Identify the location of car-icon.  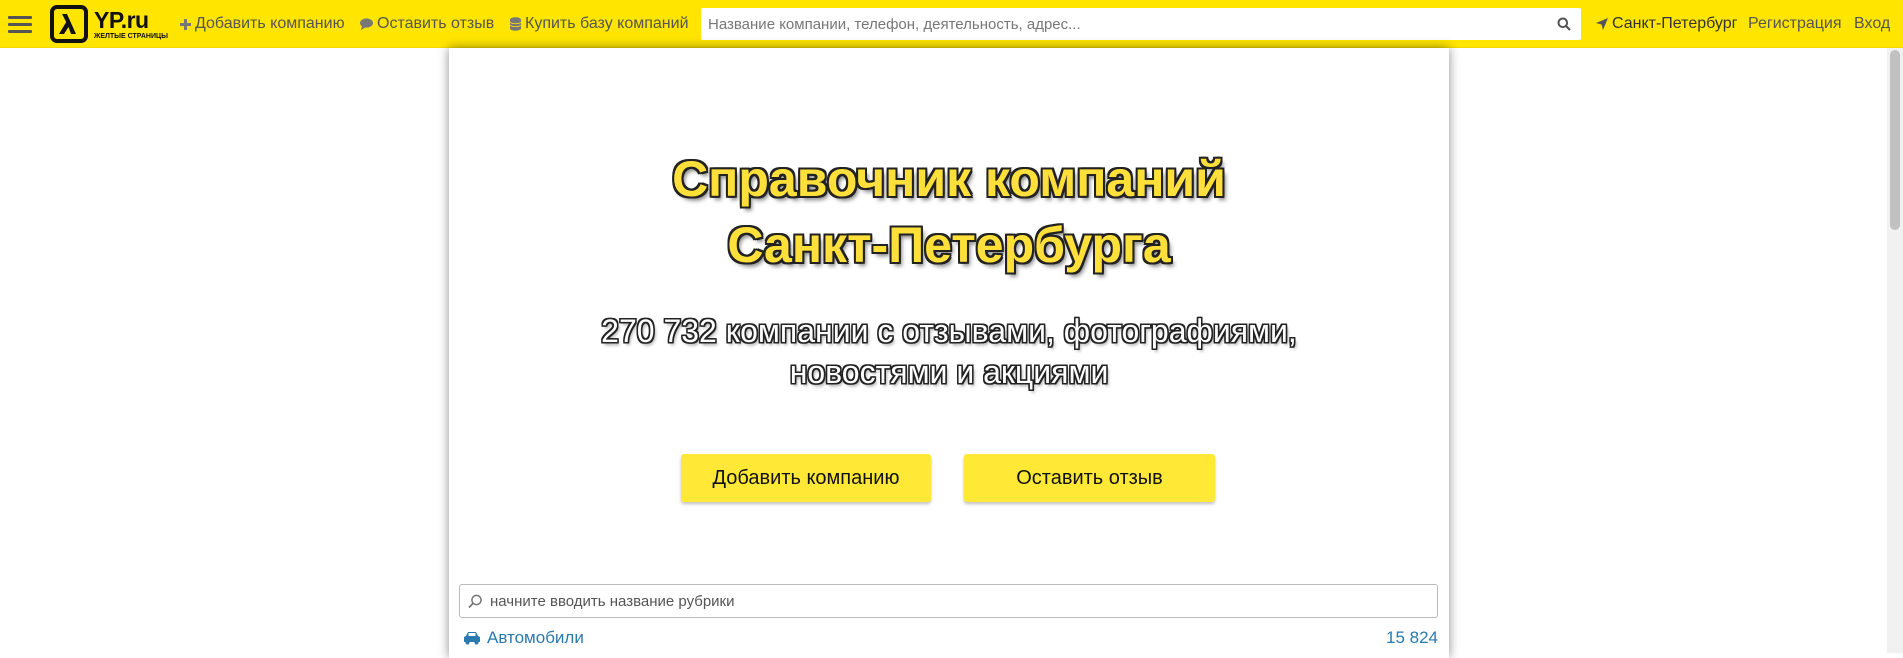
(472, 638).